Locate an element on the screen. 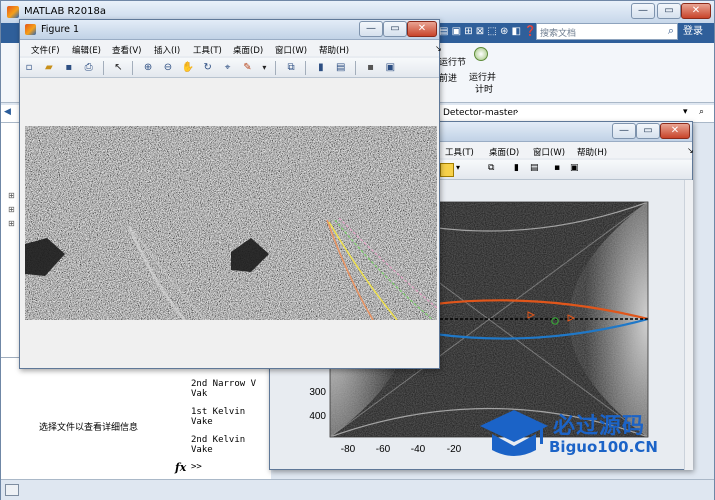 The height and width of the screenshot is (500, 715). details-panel: 选择文件以查看详细信息 is located at coordinates (85, 427).